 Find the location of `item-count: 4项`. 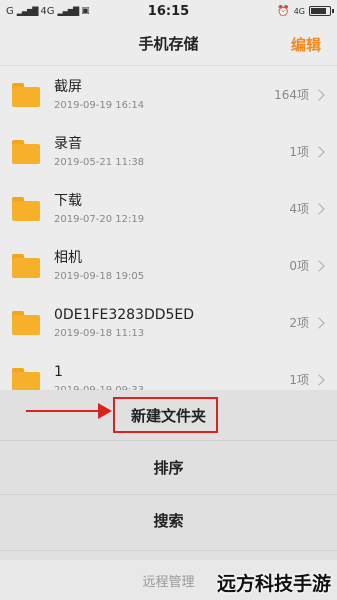

item-count: 4项 is located at coordinates (299, 209).